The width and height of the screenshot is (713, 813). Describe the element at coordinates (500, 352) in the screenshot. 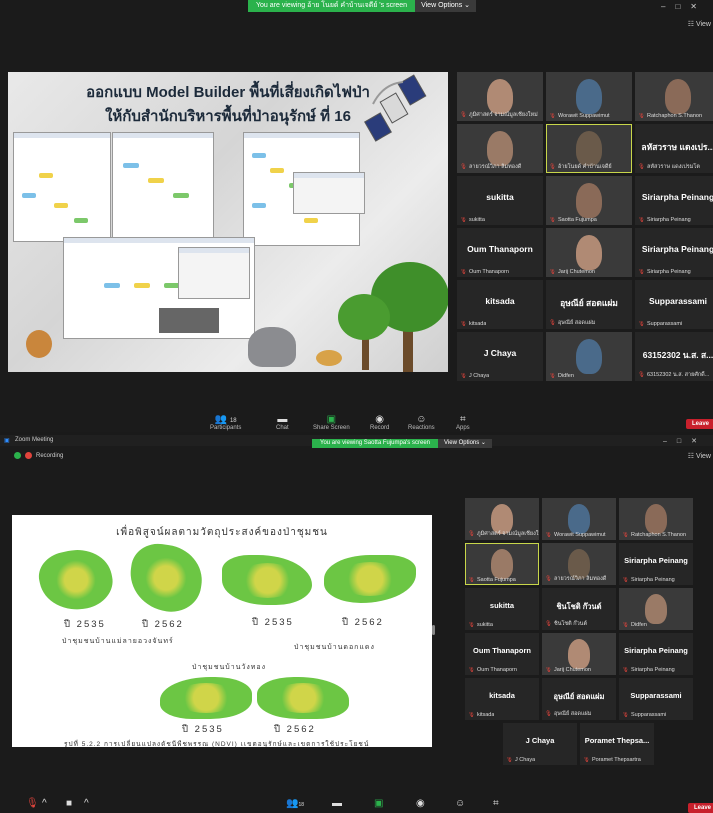

I see `participant-name: J Chaya` at that location.